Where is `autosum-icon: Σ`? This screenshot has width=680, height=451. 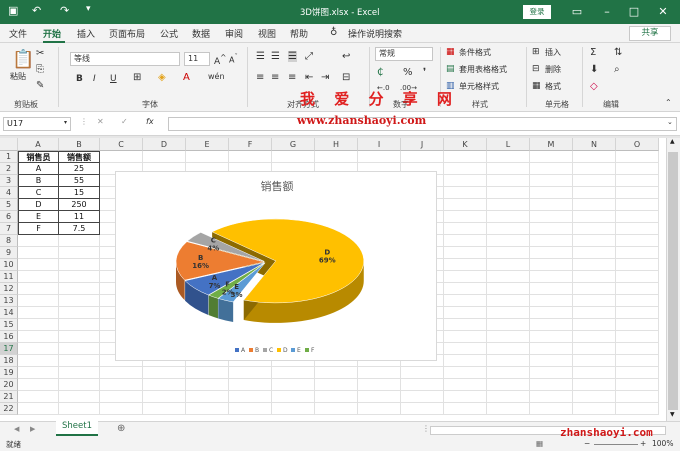
autosum-icon: Σ is located at coordinates (593, 52).